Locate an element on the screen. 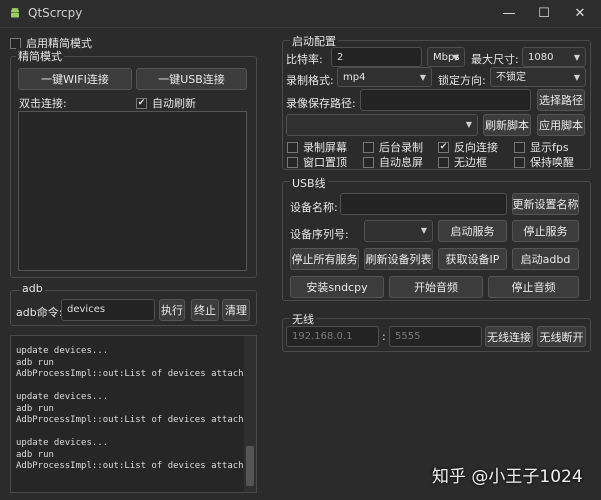  show-fps-checkbox: 显示fps is located at coordinates (541, 147).